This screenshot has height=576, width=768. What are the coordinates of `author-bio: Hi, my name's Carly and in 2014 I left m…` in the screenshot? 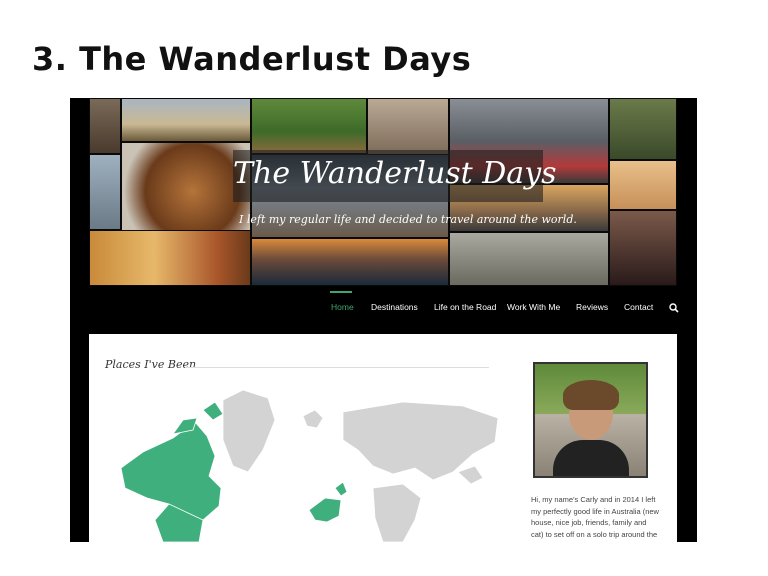 It's located at (595, 518).